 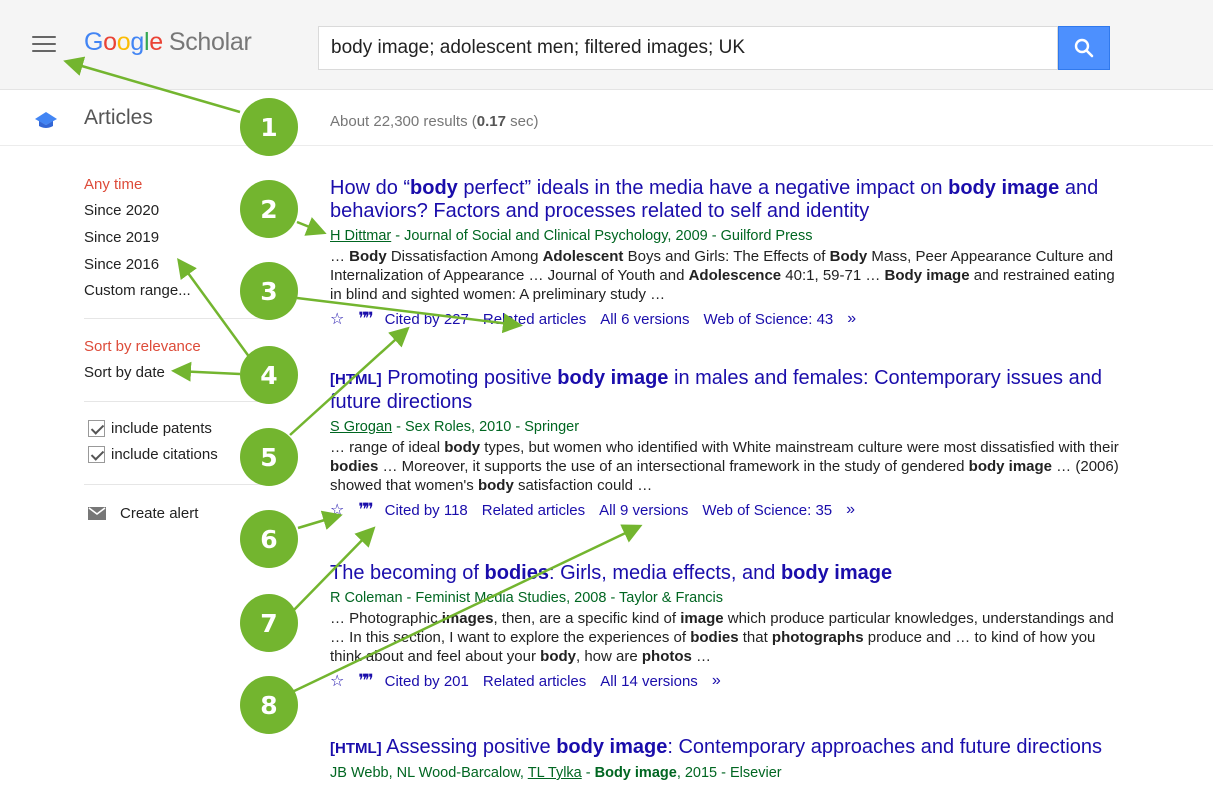 What do you see at coordinates (44, 45) in the screenshot?
I see `menu-icon` at bounding box center [44, 45].